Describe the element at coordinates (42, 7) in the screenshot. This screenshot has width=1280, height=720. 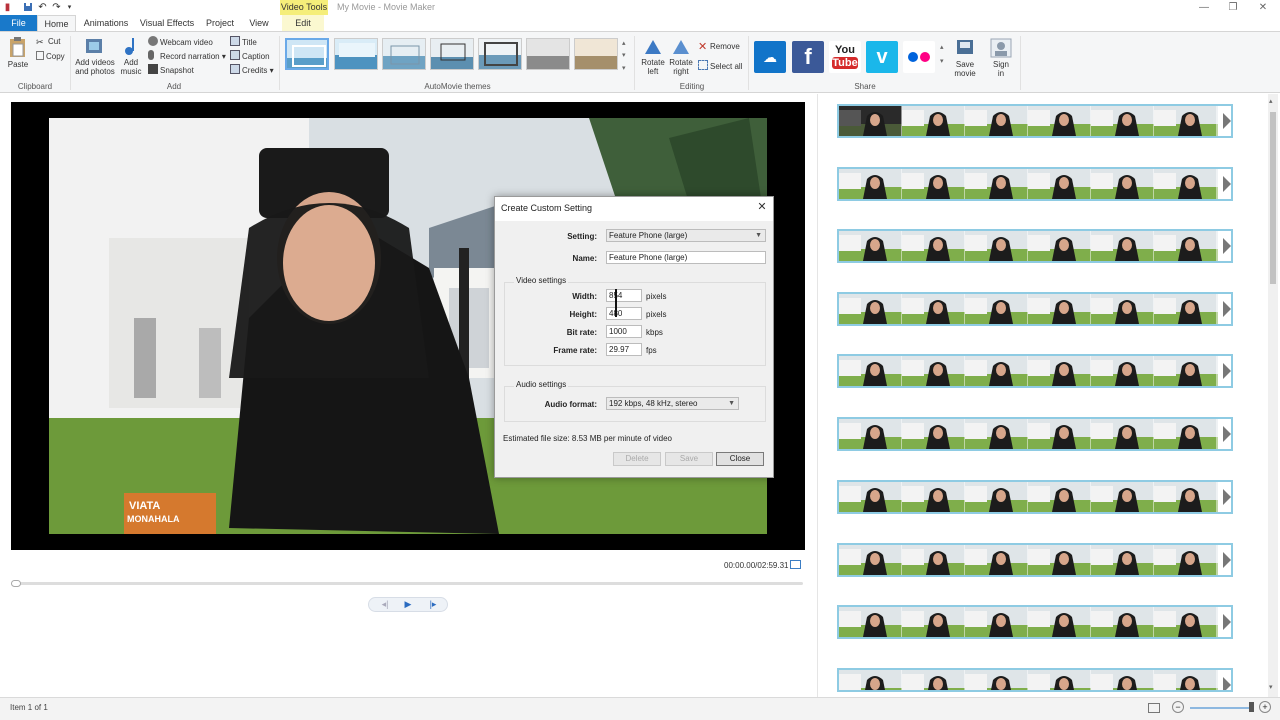
I see `undo-icon: ↶` at that location.